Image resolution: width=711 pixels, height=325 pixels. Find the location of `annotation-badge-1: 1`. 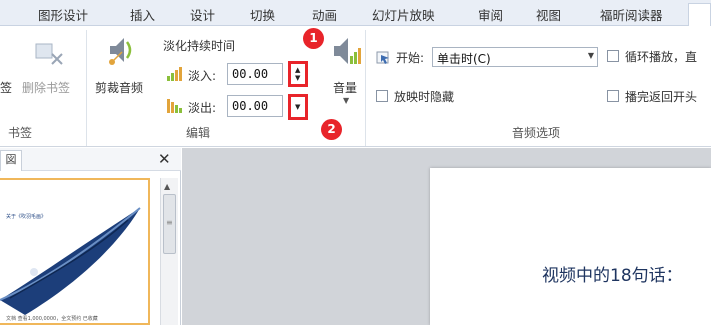

annotation-badge-1: 1 is located at coordinates (313, 38).